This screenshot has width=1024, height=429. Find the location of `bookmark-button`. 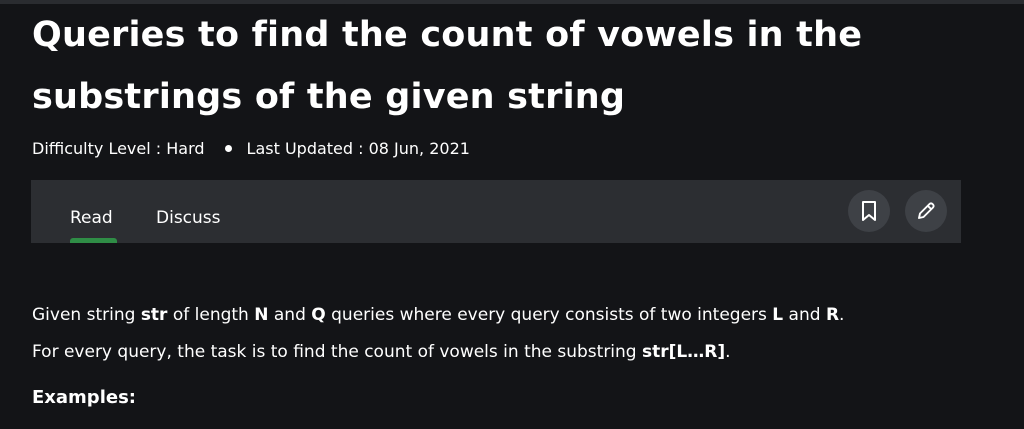

bookmark-button is located at coordinates (869, 211).